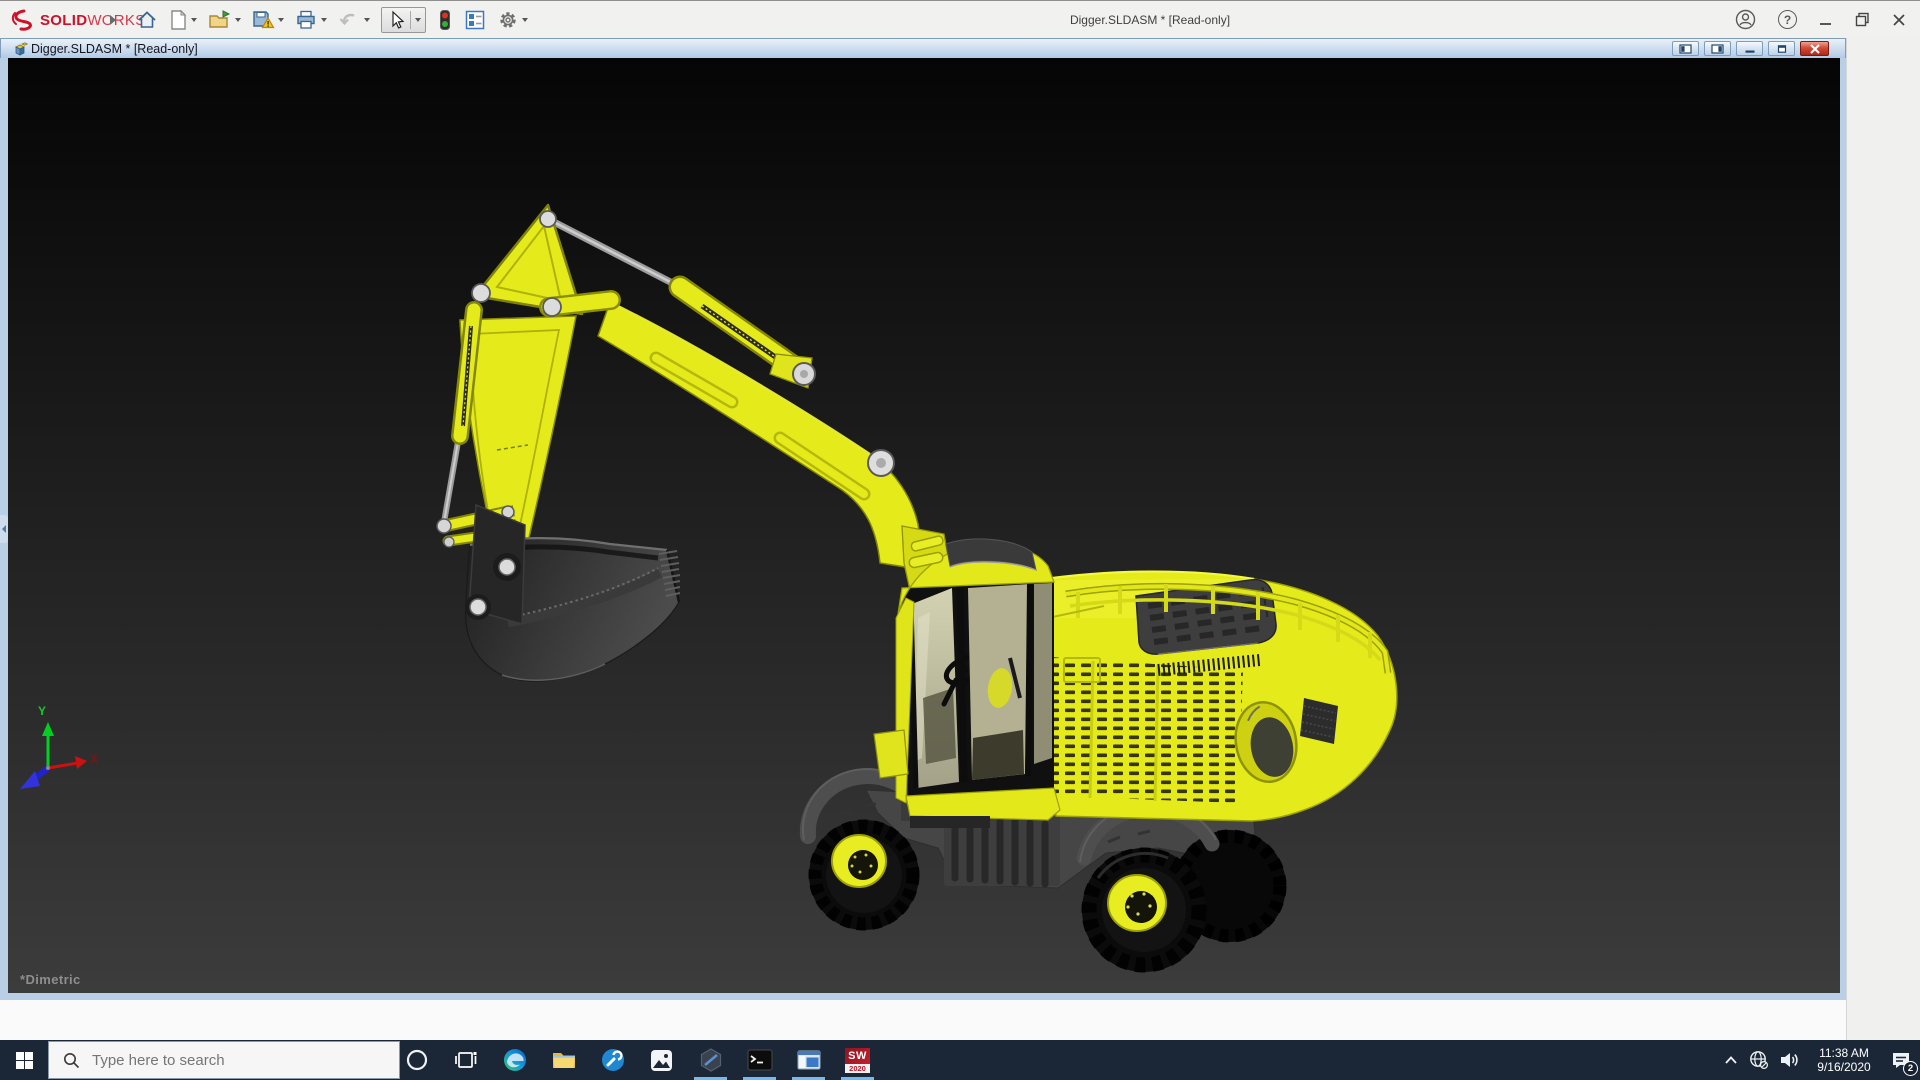 This screenshot has width=1920, height=1080. I want to click on hexagon-app-button, so click(710, 1060).